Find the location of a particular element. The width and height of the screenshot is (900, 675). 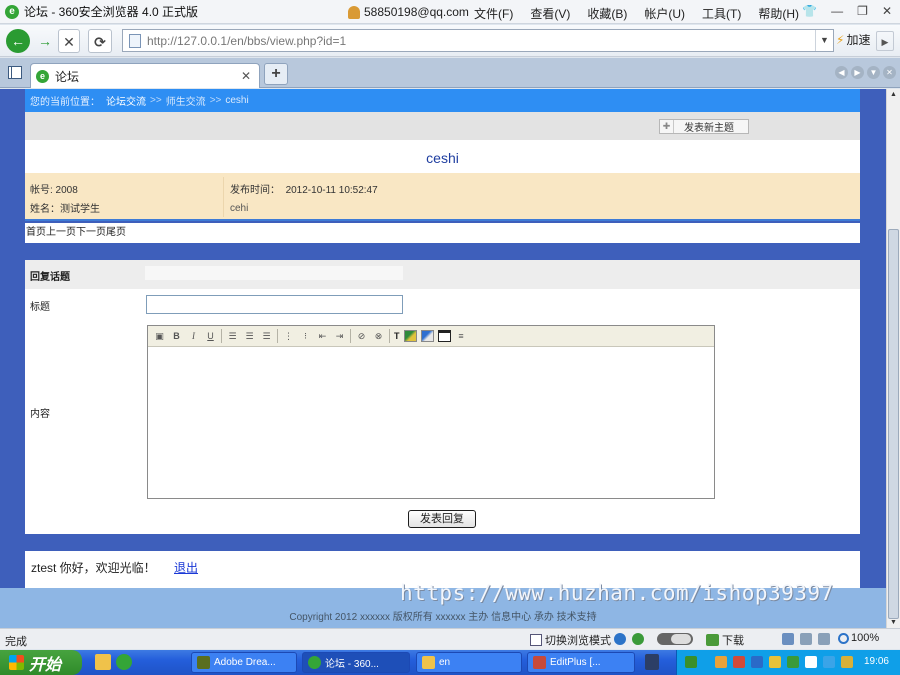

window-title: 论坛 - 360安全浏览器 4.0 正式版 is located at coordinates (111, 12).